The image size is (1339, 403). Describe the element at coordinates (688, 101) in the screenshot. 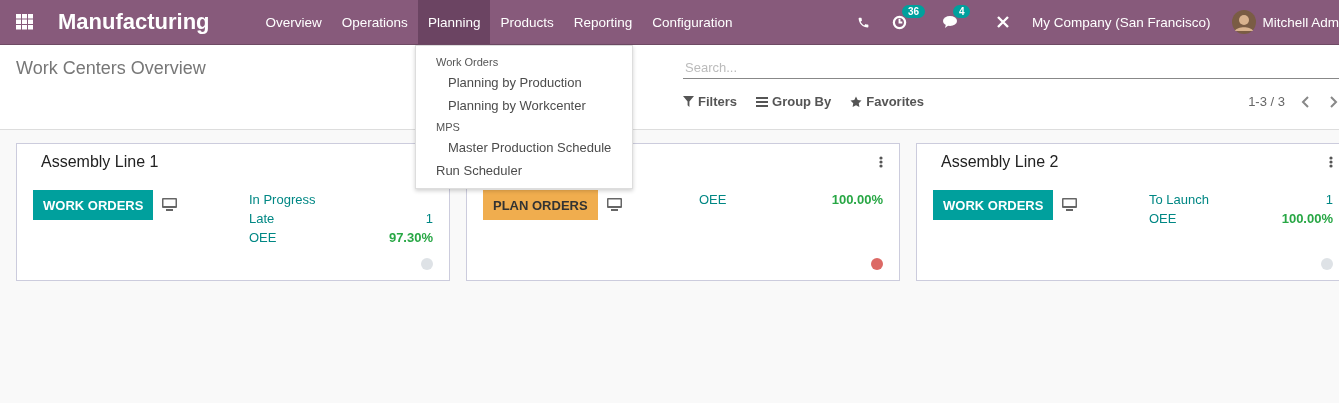

I see `filter-icon` at that location.